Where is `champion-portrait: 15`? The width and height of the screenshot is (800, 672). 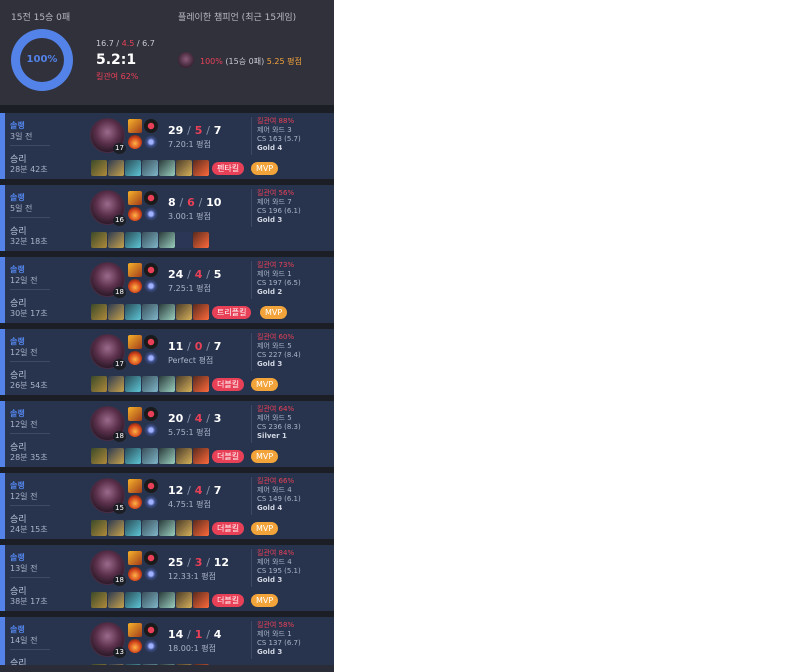 champion-portrait: 15 is located at coordinates (108, 496).